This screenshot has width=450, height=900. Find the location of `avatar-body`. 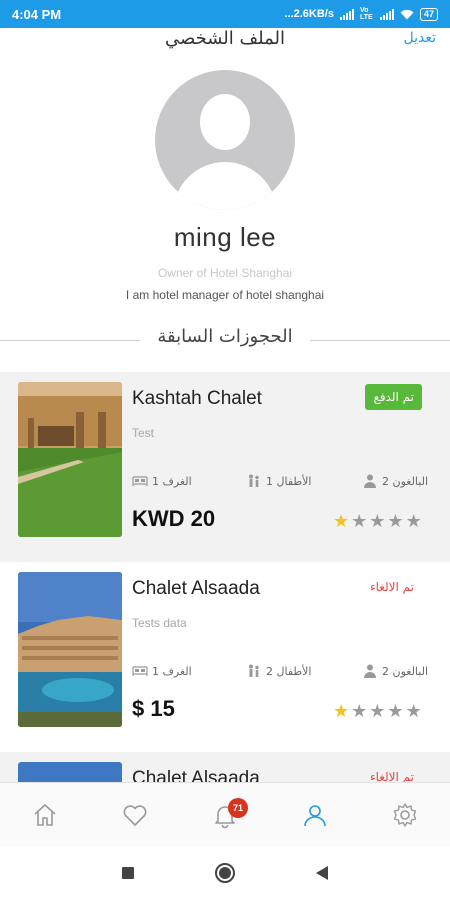

avatar-body is located at coordinates (225, 186).